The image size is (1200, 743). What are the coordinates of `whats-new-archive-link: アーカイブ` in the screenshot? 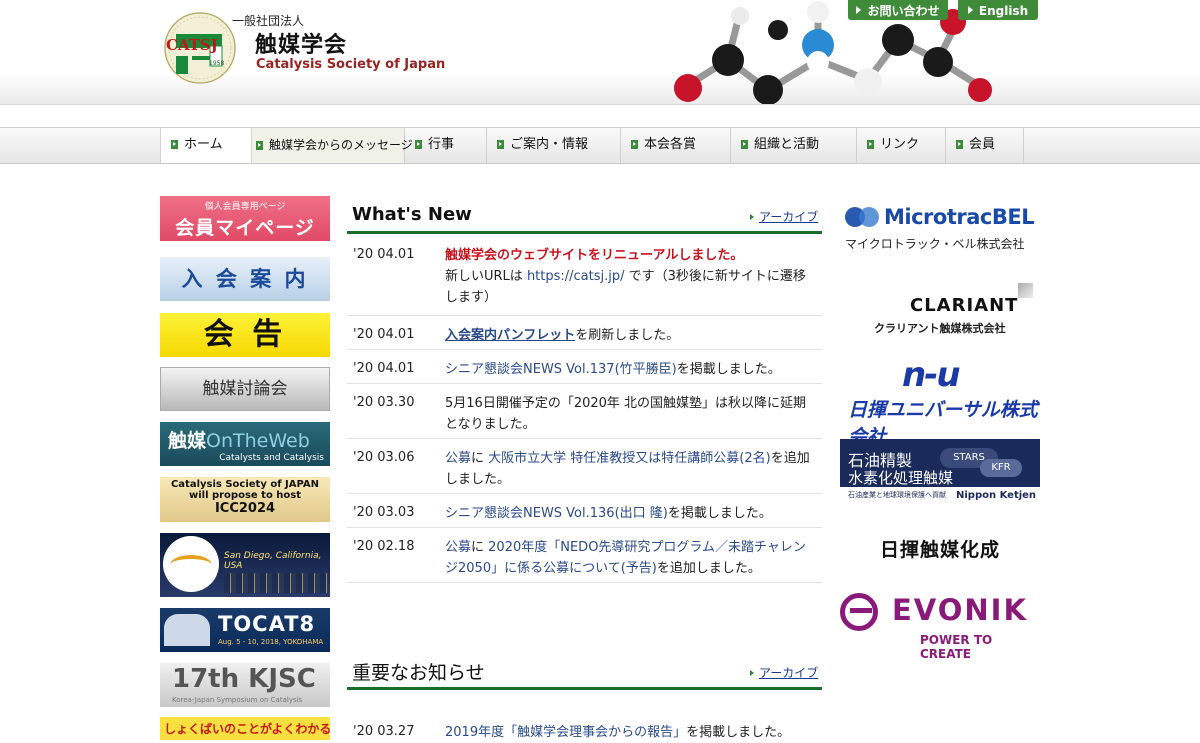 It's located at (784, 216).